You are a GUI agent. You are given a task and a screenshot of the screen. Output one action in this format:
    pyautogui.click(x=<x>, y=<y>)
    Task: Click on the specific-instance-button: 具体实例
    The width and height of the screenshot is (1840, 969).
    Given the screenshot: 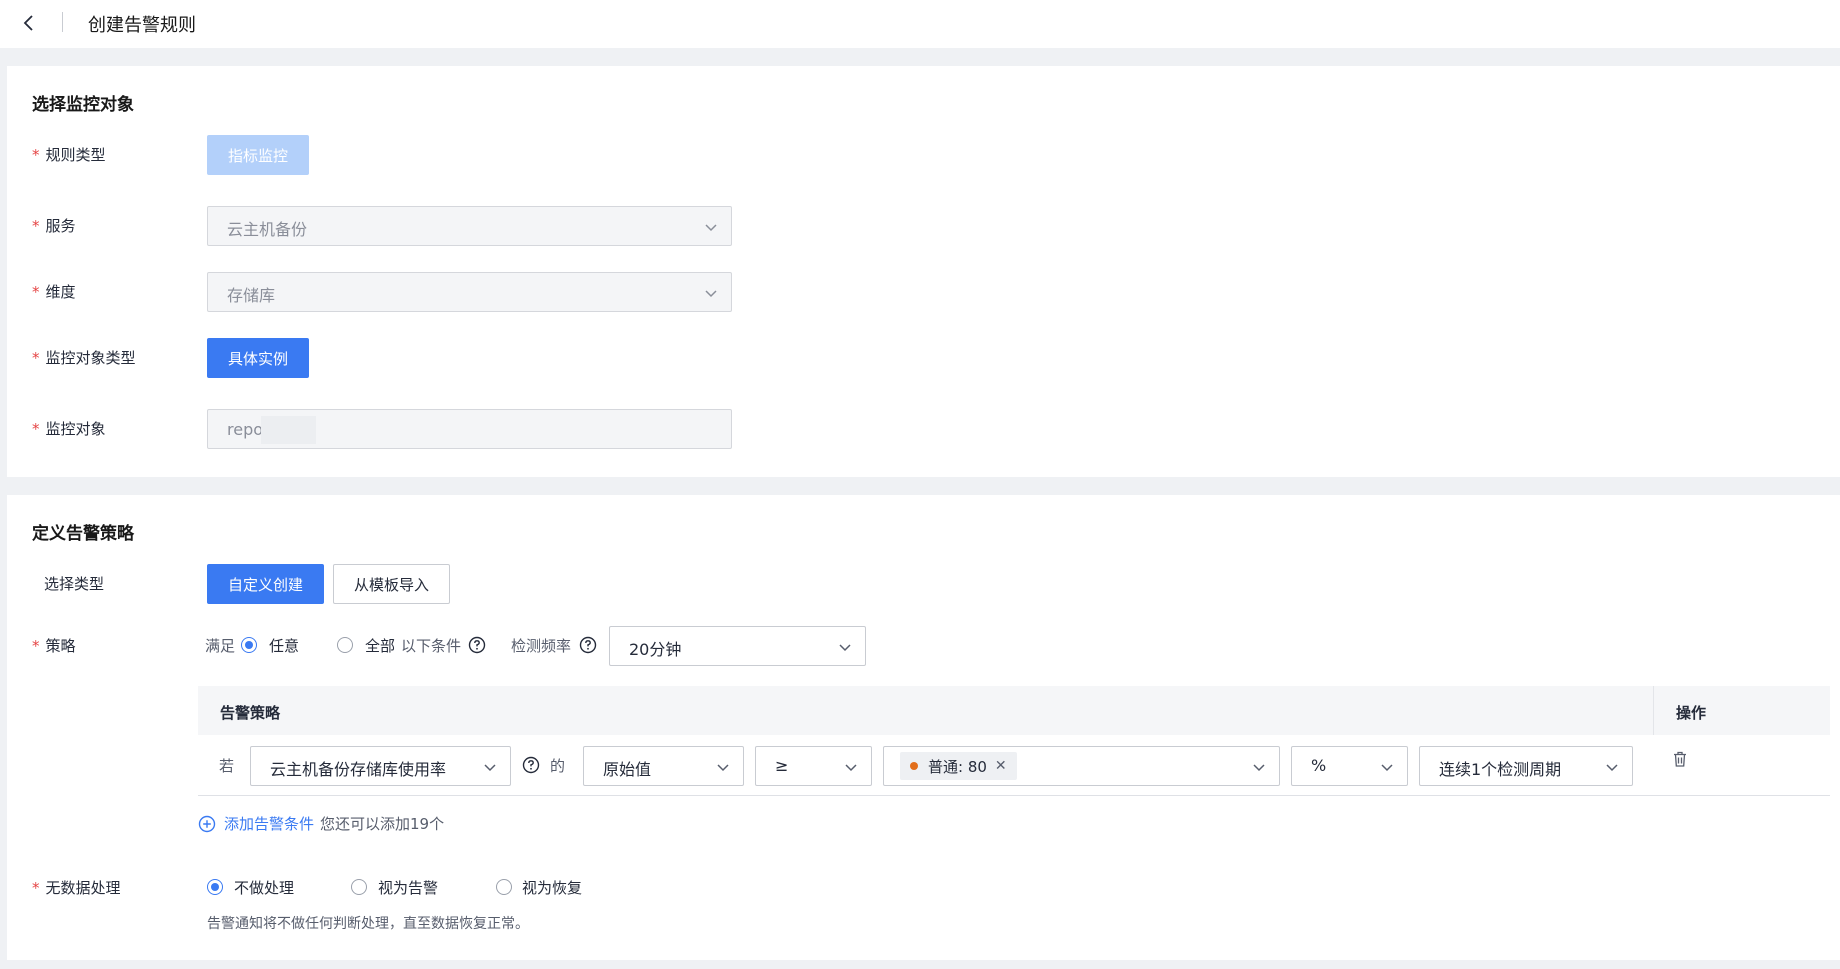 What is the action you would take?
    pyautogui.click(x=258, y=358)
    